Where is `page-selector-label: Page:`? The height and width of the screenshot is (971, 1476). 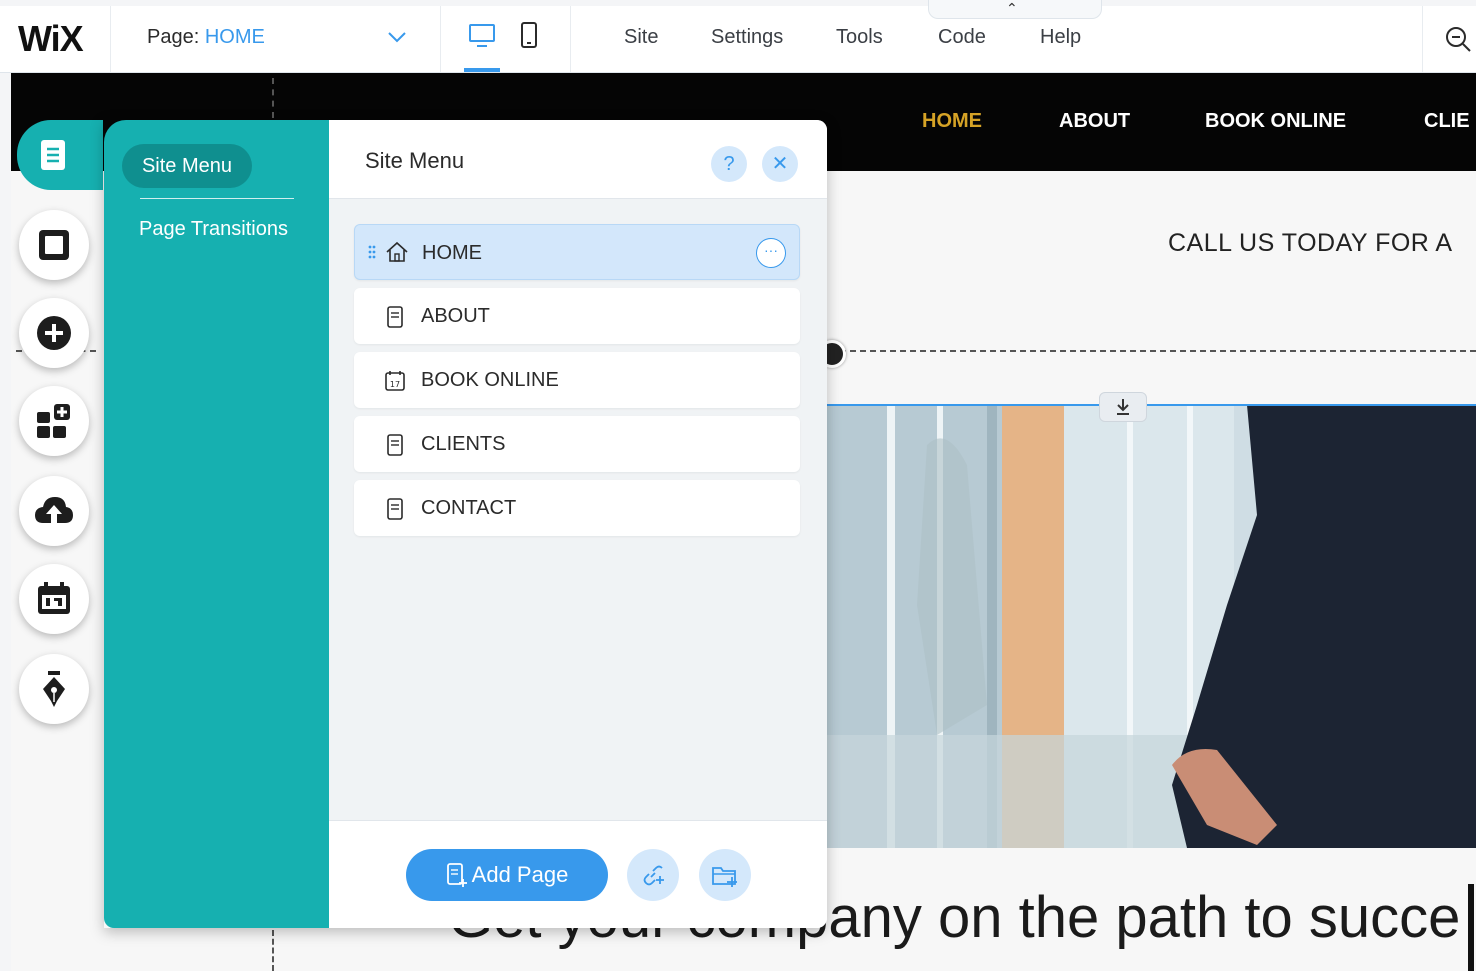
page-selector-label: Page: is located at coordinates (173, 37).